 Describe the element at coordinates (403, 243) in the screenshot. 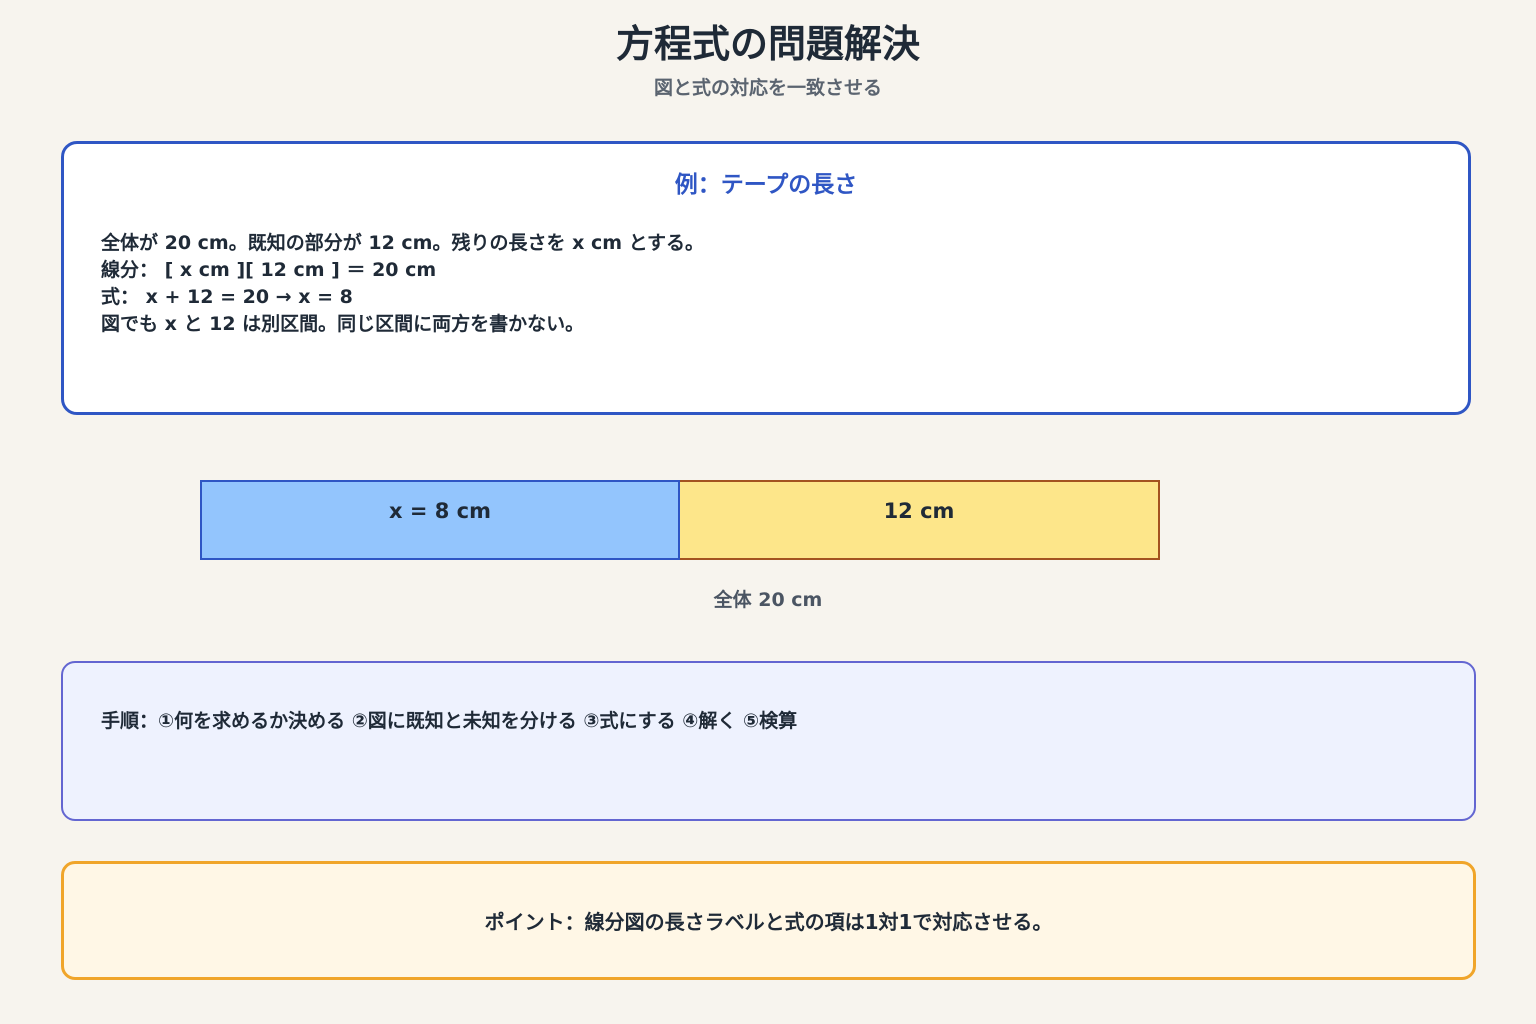

I see `example-line-problem: 全体が 20 cm。既知の部分が 12 cm。残りの長さを x cm とする。` at that location.